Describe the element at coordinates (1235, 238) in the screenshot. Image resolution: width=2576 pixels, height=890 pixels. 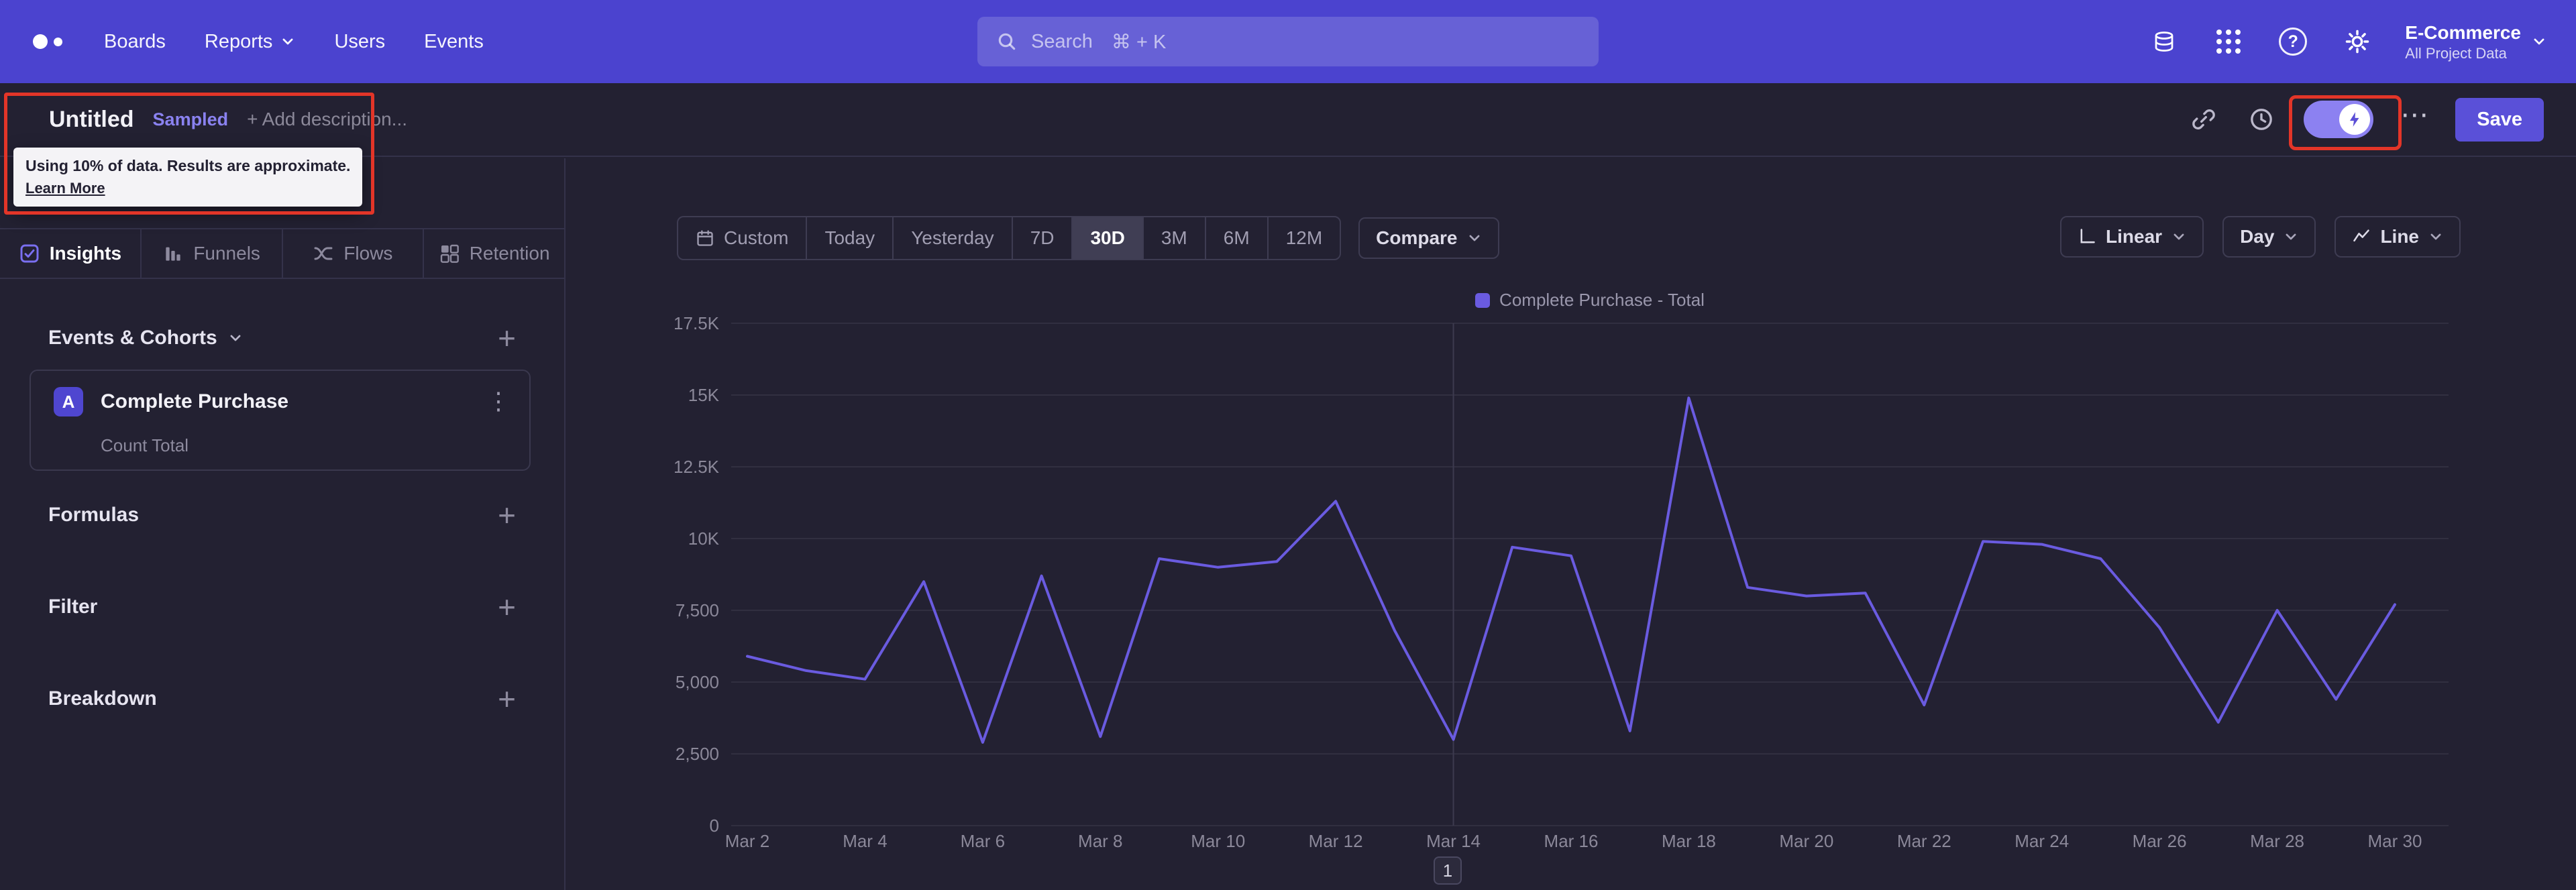
I see `range-6m: 6M` at that location.